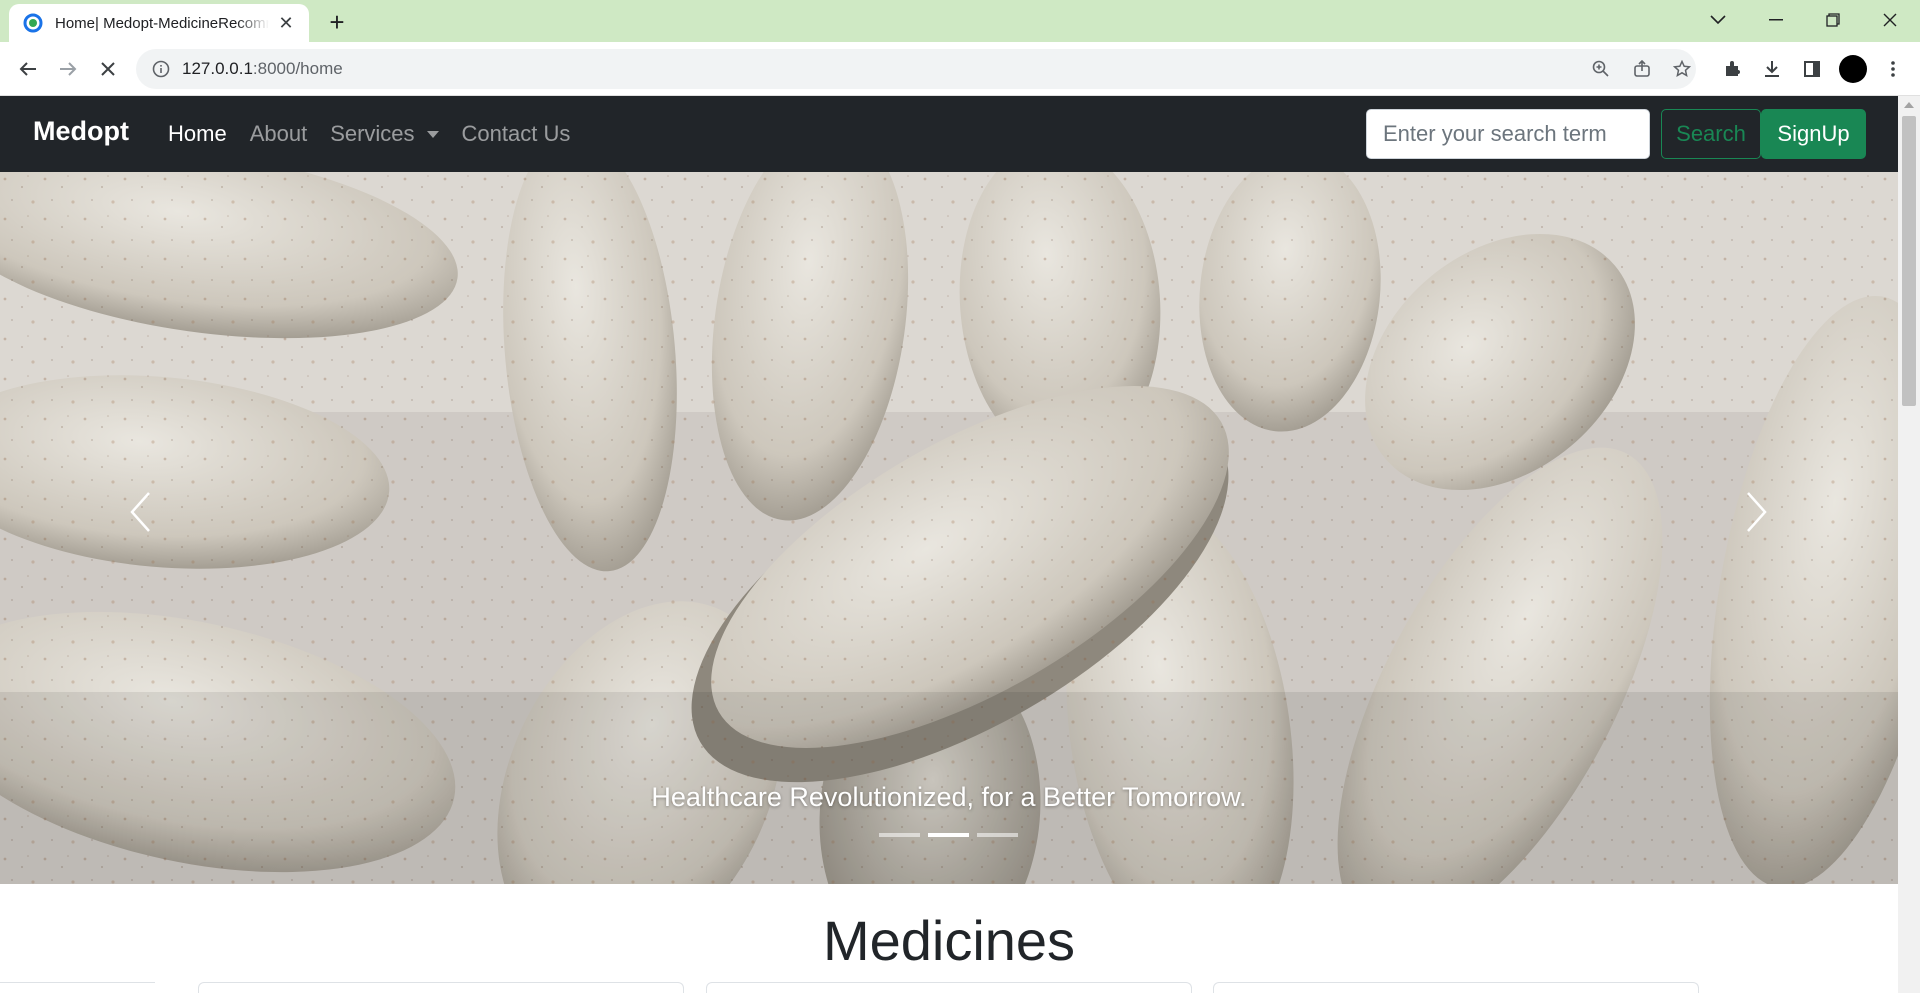 The height and width of the screenshot is (993, 1920). I want to click on nav-services-dropdown: Services, so click(384, 134).